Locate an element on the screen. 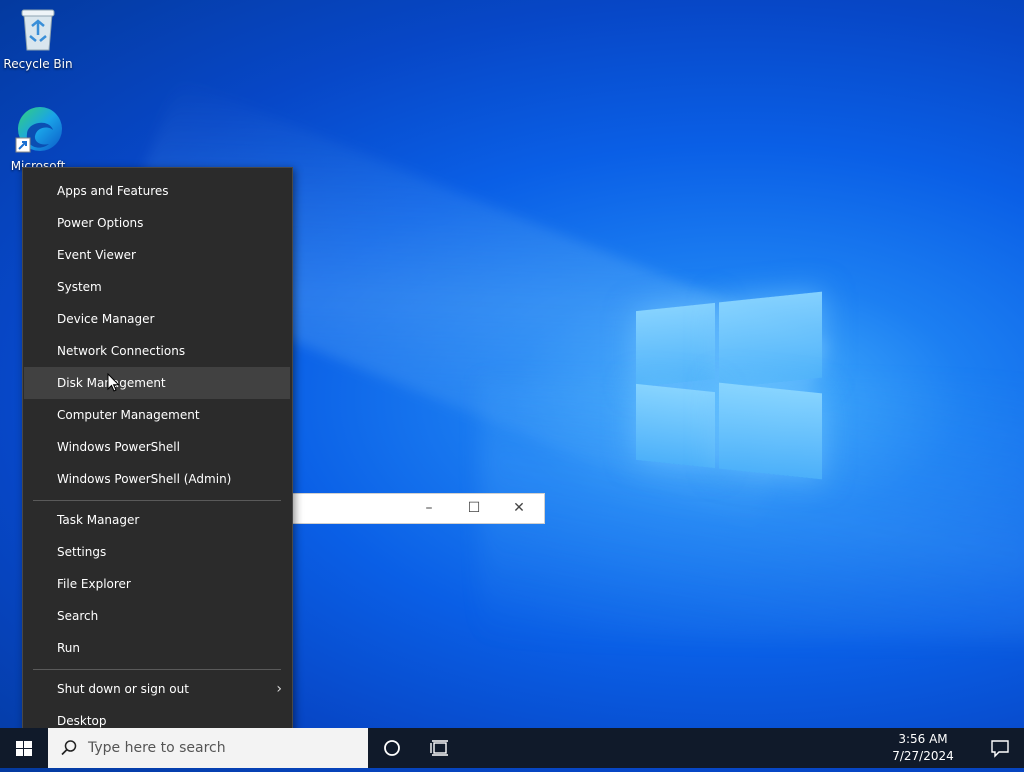  windows-logo-icon is located at coordinates (24, 748).